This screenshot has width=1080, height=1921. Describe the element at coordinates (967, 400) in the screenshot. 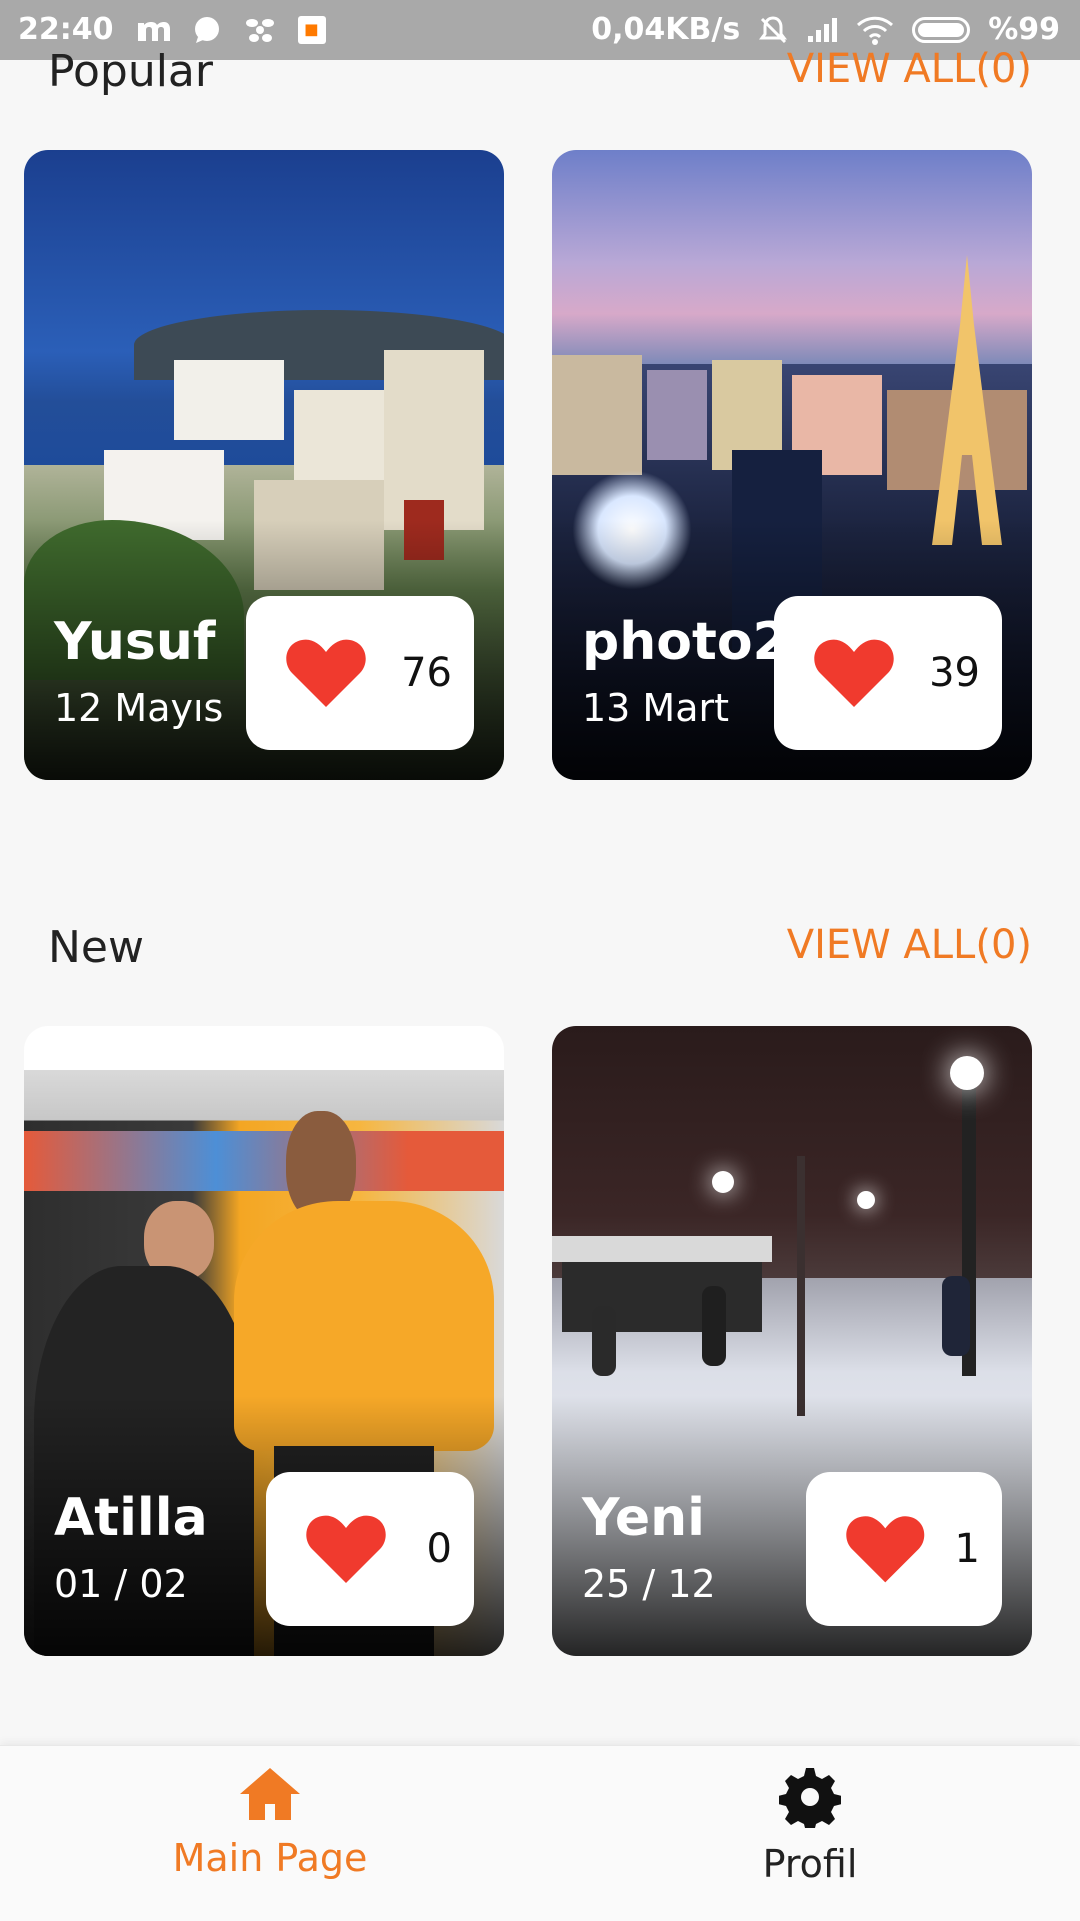

I see `tower-graphic` at that location.